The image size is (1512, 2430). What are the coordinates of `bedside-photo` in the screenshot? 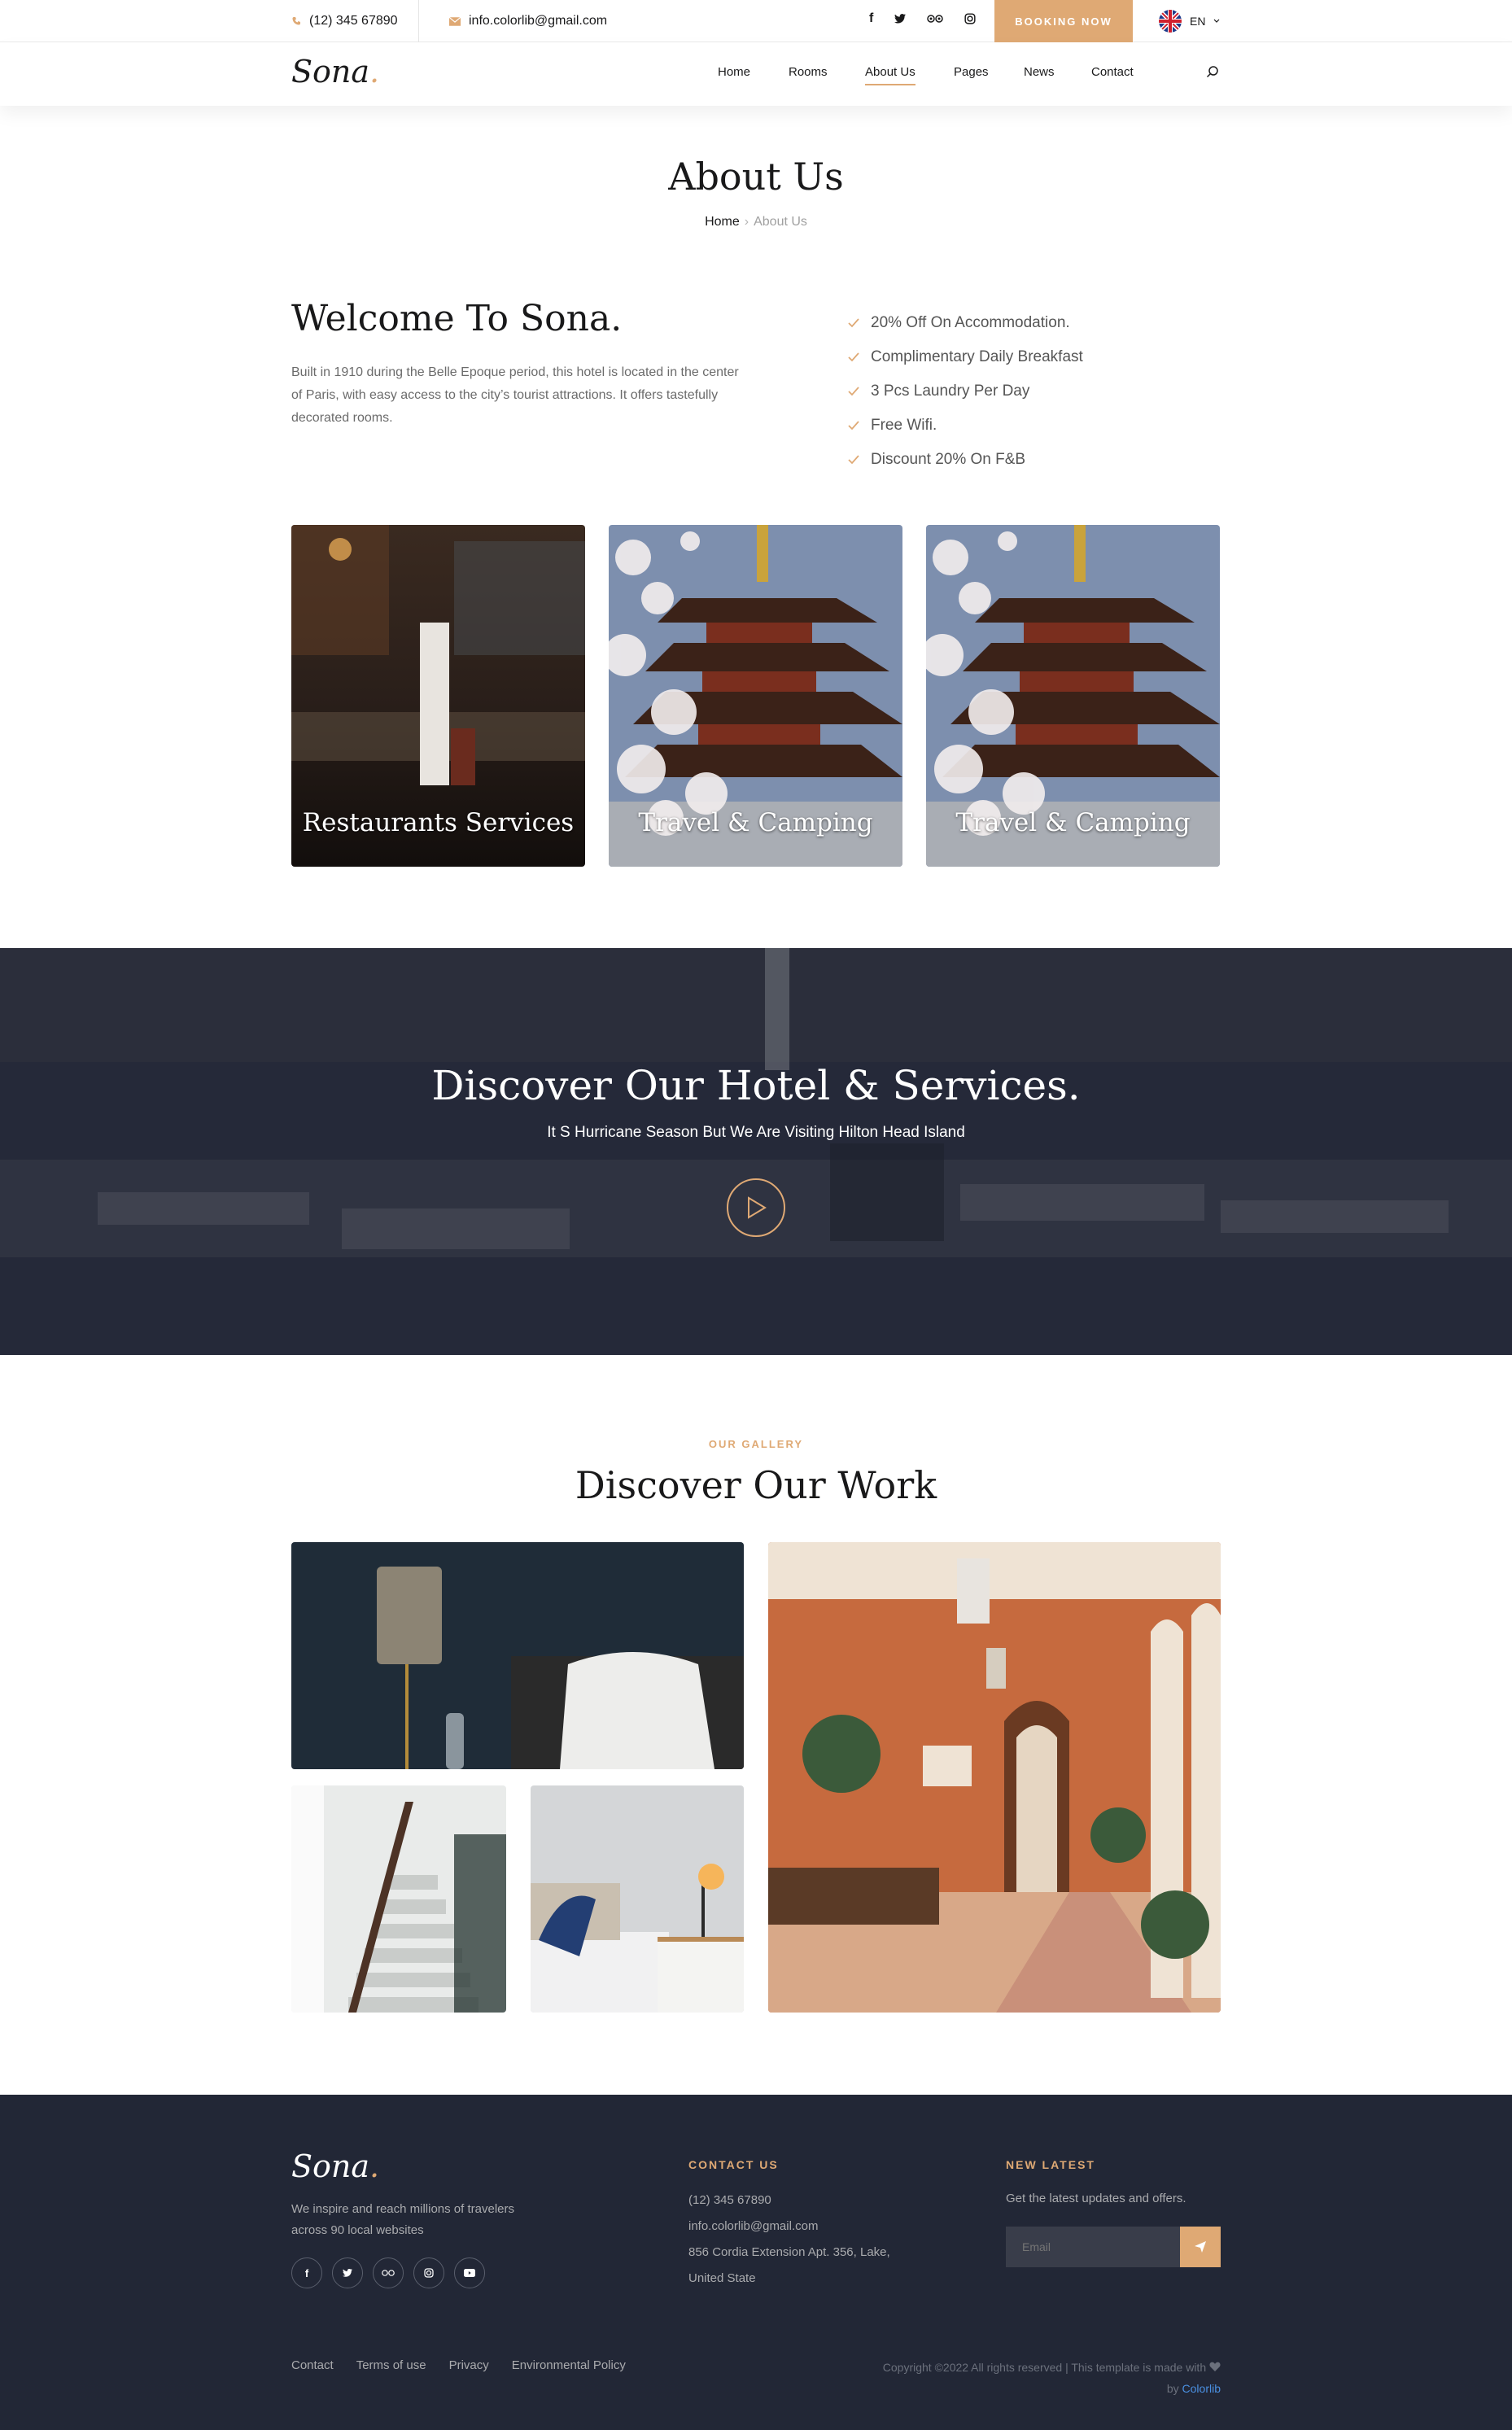 It's located at (637, 1899).